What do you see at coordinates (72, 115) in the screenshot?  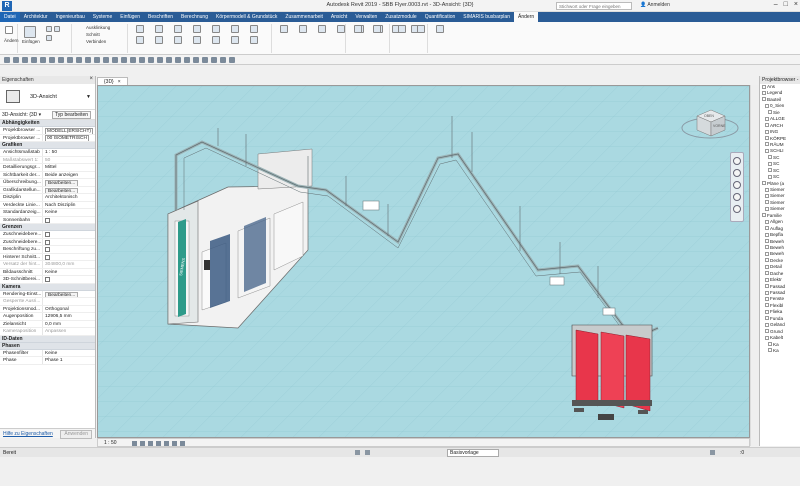 I see `edit-type-button: Typ bearbeiten` at bounding box center [72, 115].